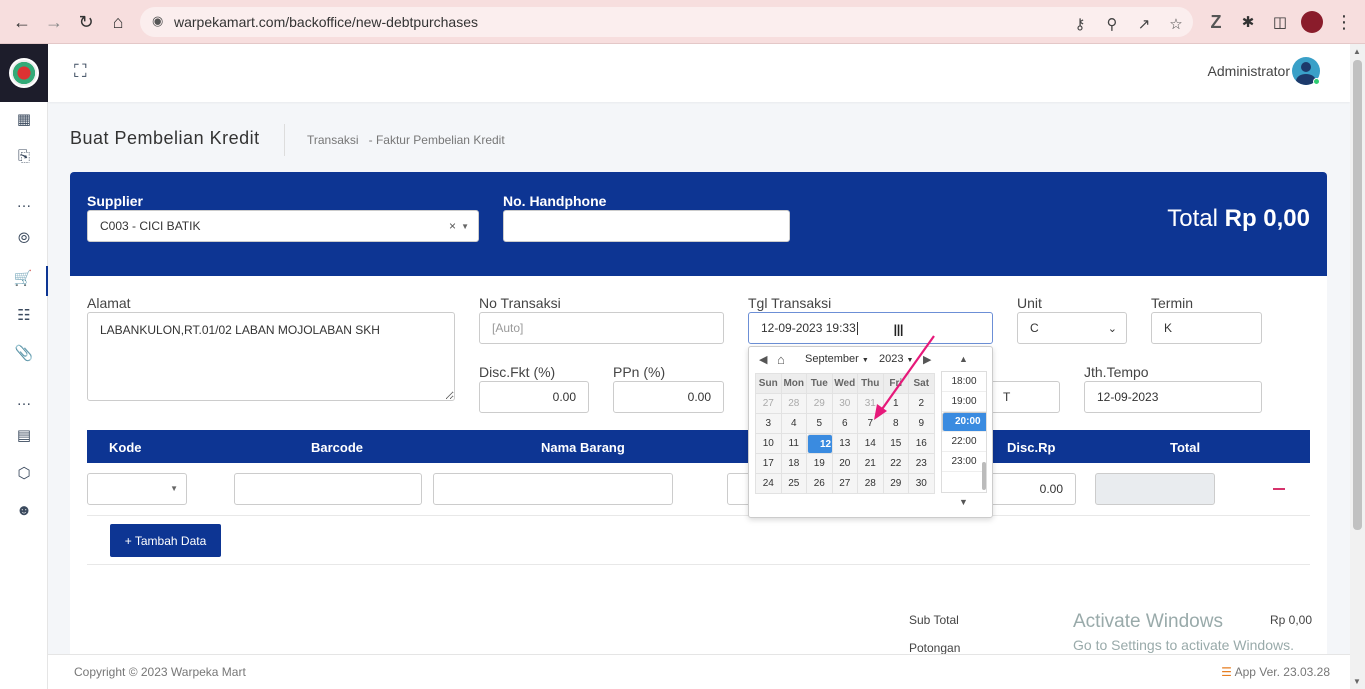 This screenshot has height=689, width=1365. I want to click on calendar-day: 13, so click(844, 443).